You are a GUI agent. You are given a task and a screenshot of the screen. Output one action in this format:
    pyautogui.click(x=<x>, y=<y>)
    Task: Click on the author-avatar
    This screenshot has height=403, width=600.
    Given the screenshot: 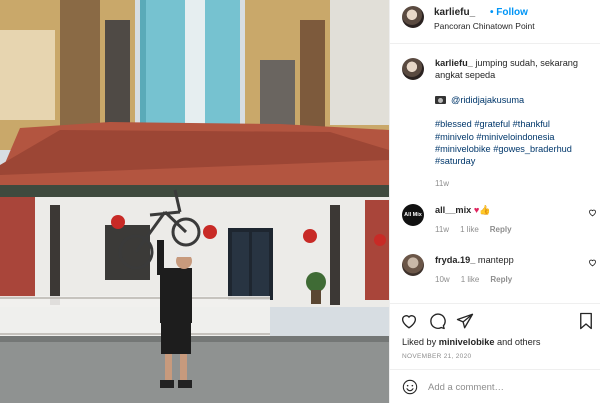 What is the action you would take?
    pyautogui.click(x=413, y=17)
    